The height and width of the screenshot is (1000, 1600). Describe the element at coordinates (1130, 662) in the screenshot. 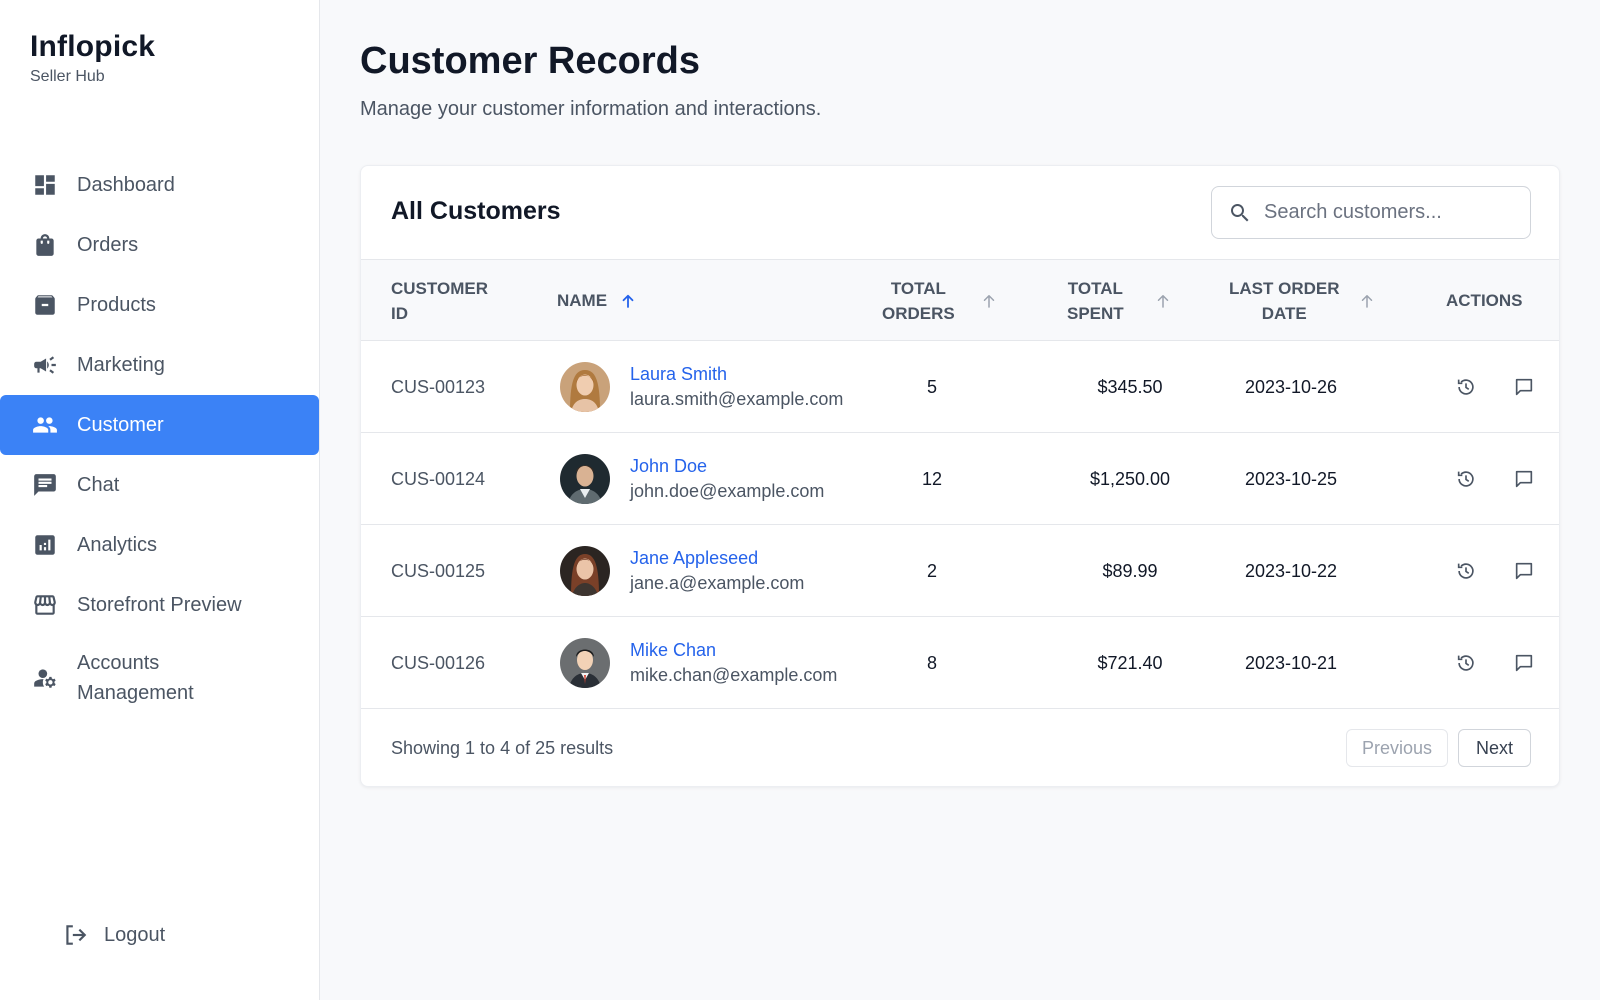

I see `total-spent: $721.40` at that location.